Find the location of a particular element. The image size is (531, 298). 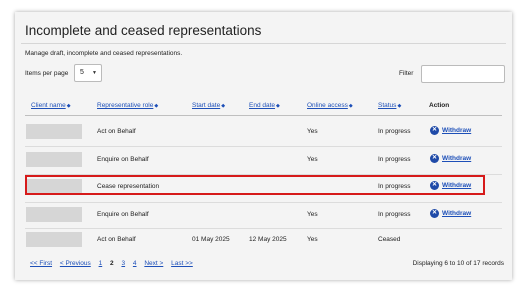

table-row: Act on Behalf Yes In progress ✕ Withdraw is located at coordinates (263, 132).